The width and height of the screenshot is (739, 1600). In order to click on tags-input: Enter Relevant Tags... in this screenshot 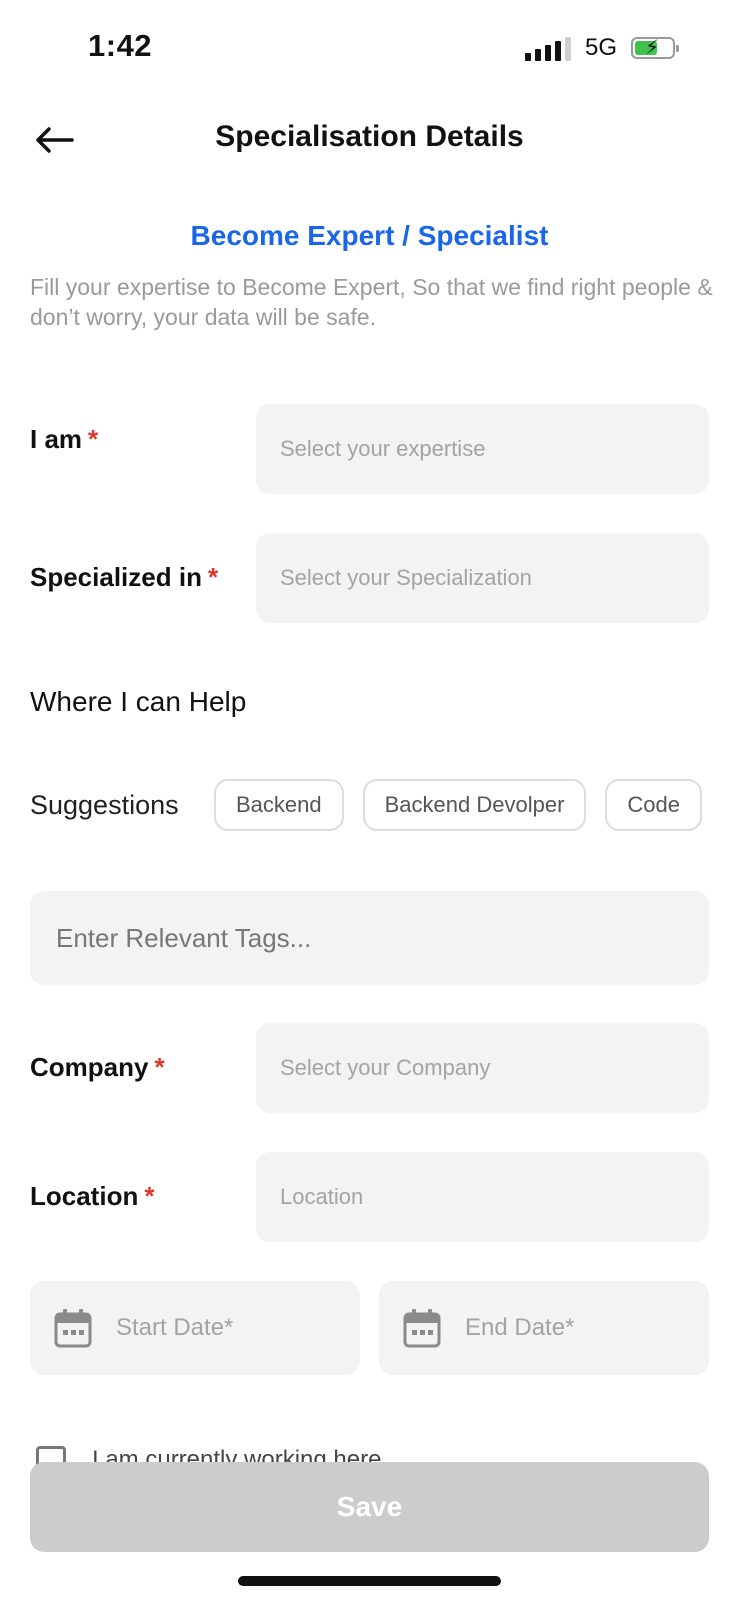, I will do `click(369, 938)`.